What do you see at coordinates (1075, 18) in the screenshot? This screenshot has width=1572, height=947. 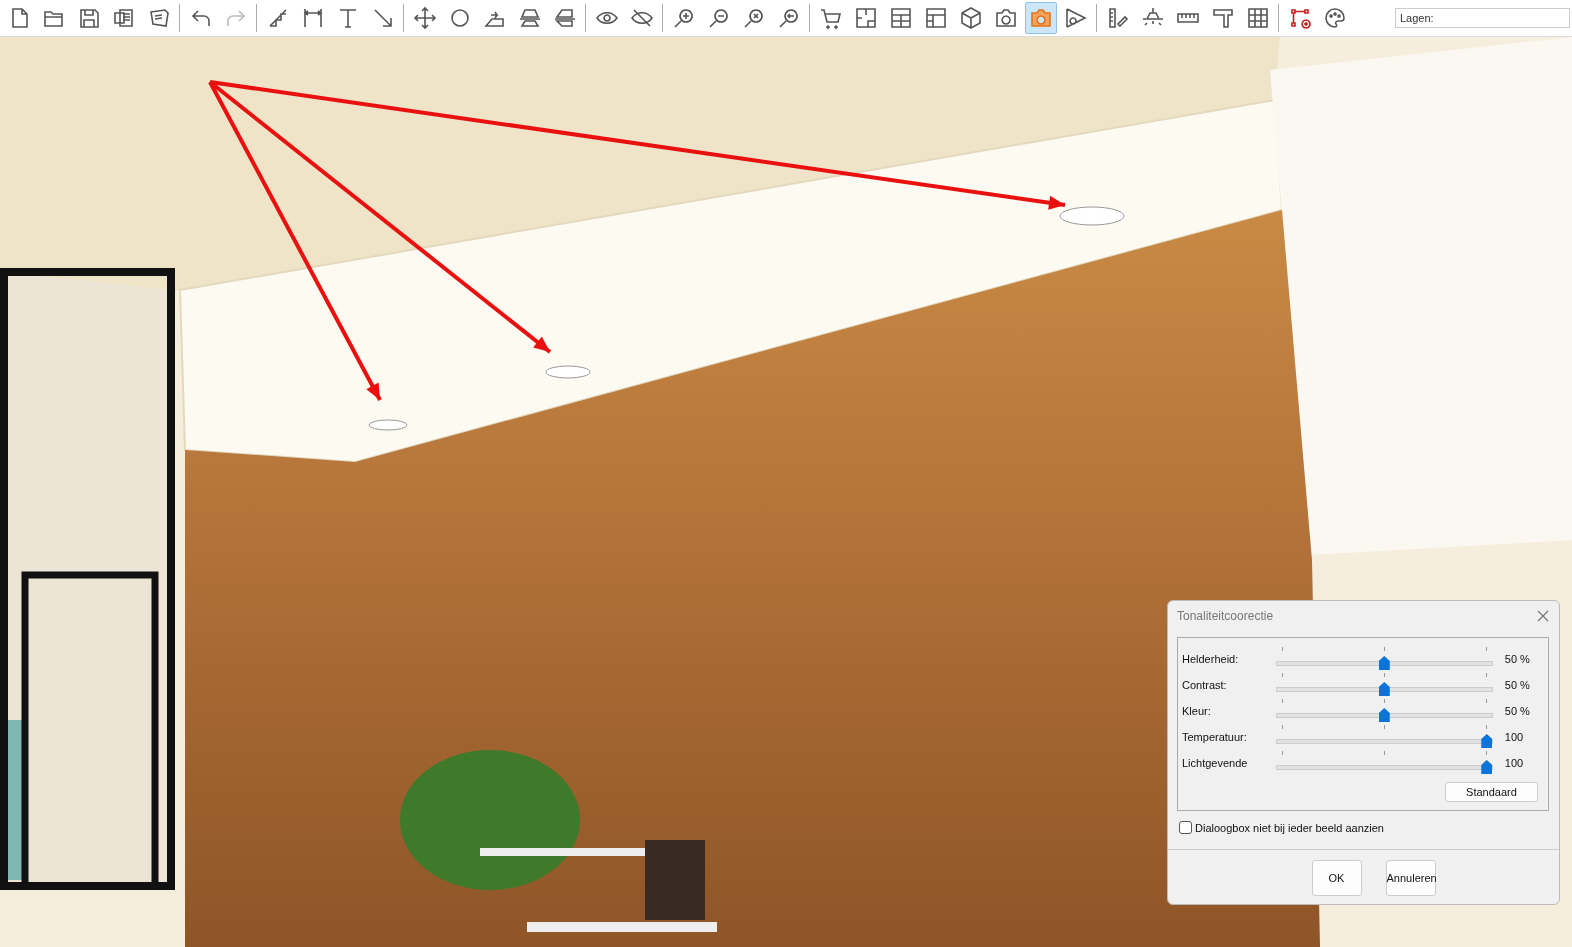 I see `view-cone-icon` at bounding box center [1075, 18].